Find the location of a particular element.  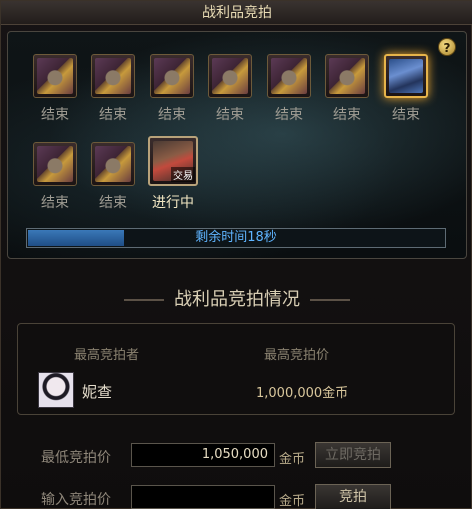

loot-item-3: 结束 is located at coordinates (172, 89).